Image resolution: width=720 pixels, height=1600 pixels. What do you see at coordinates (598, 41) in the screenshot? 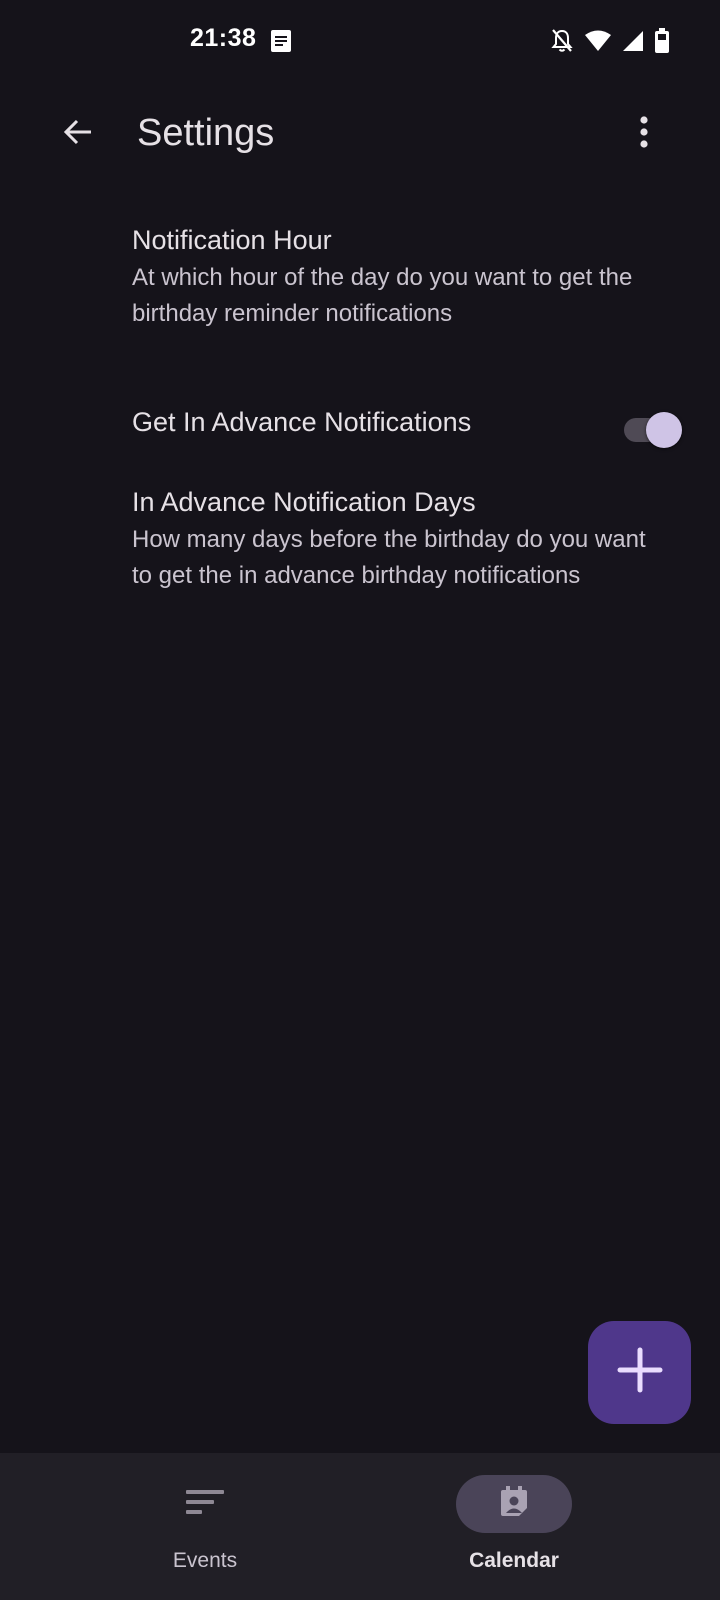
I see `wifi-icon` at bounding box center [598, 41].